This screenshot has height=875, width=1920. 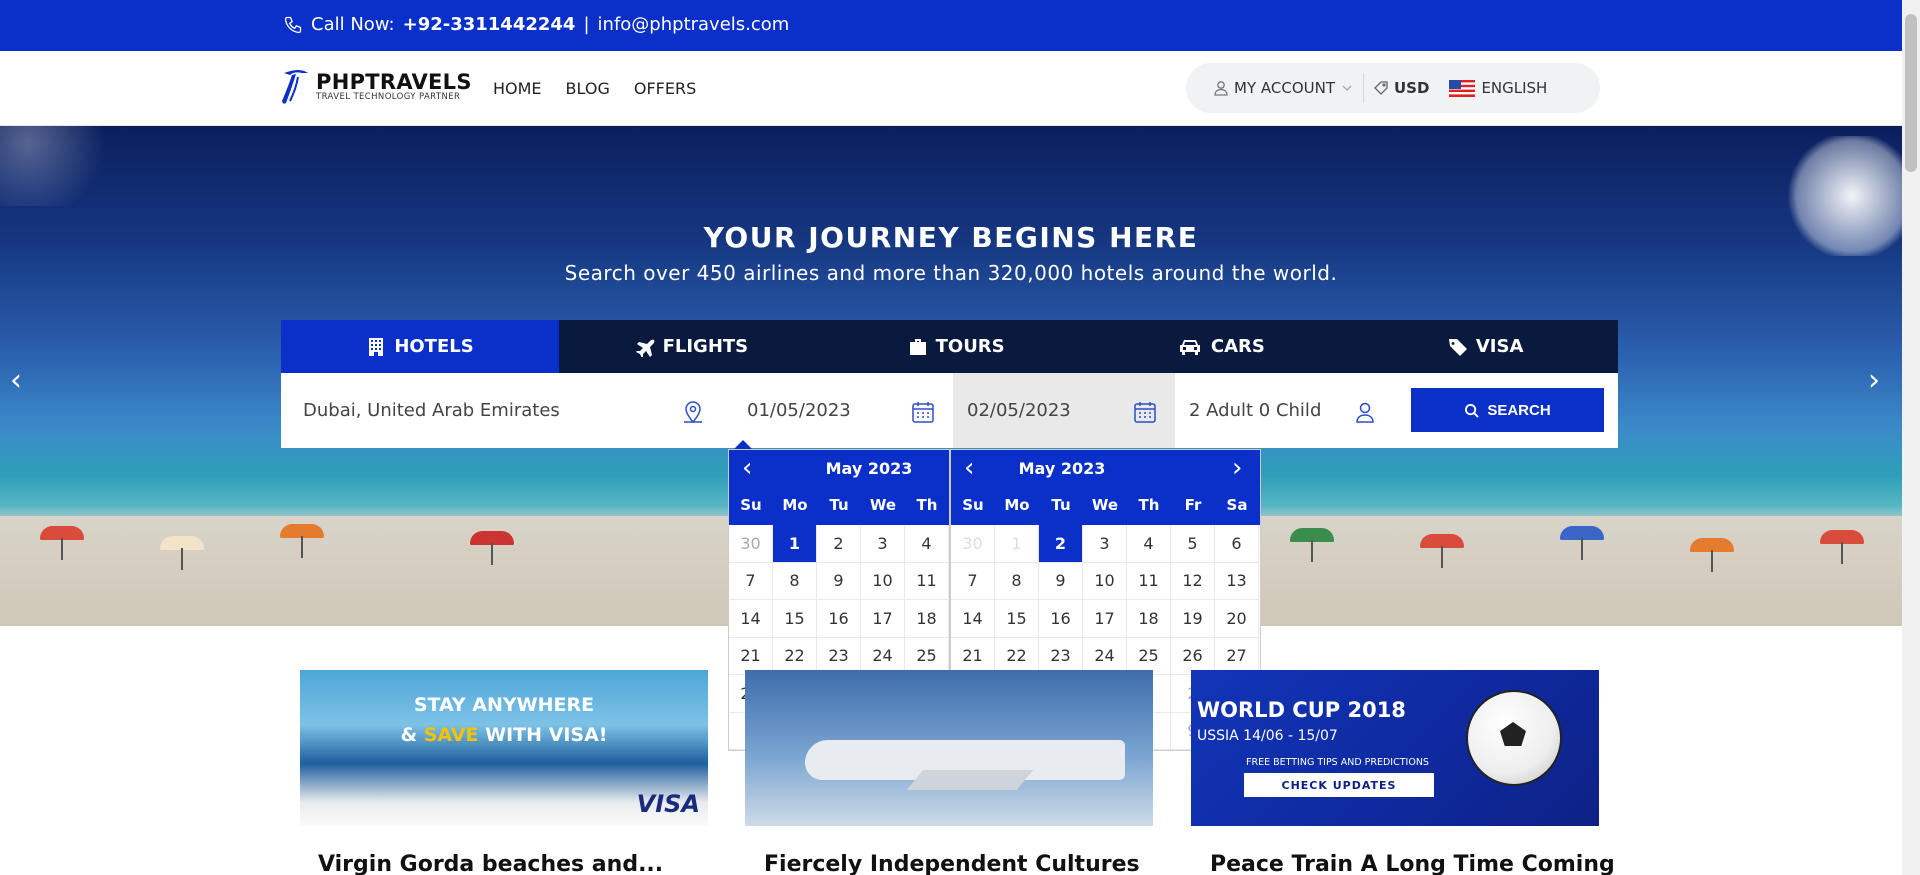 I want to click on check-updates-button: CHECK UPDATES, so click(x=1339, y=785).